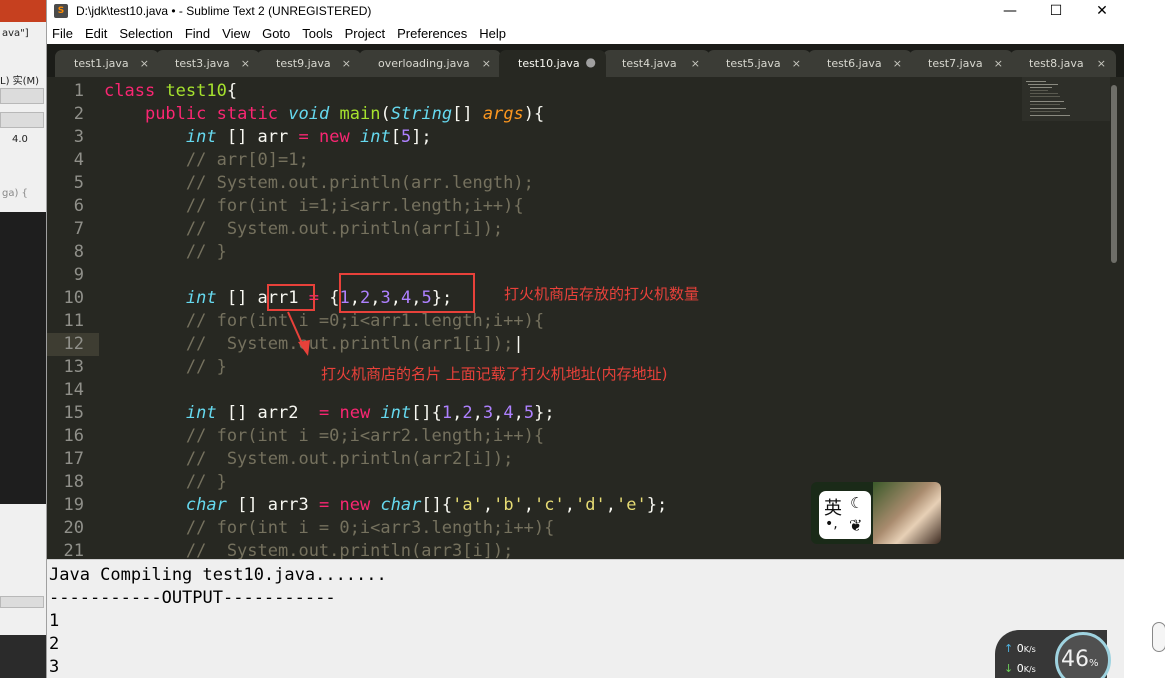  I want to click on output-line: 2, so click(54, 644).